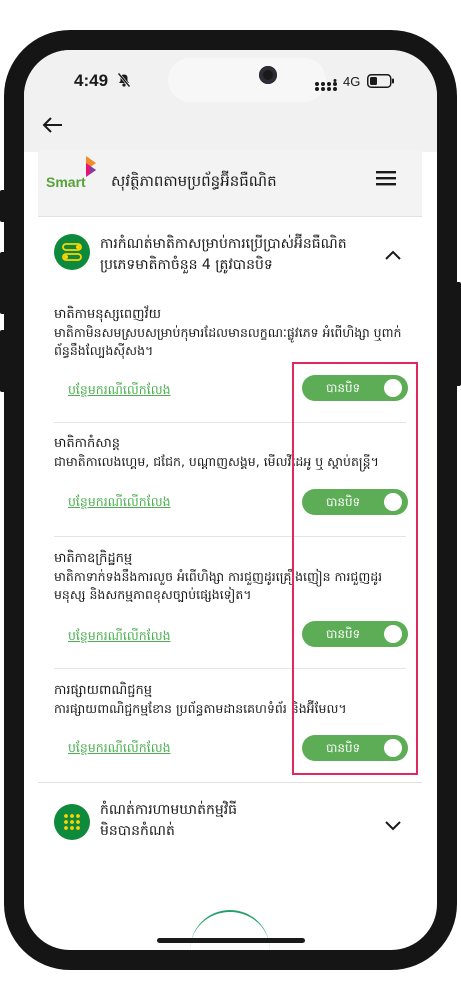  Describe the element at coordinates (124, 82) in the screenshot. I see `bell-slash-icon` at that location.